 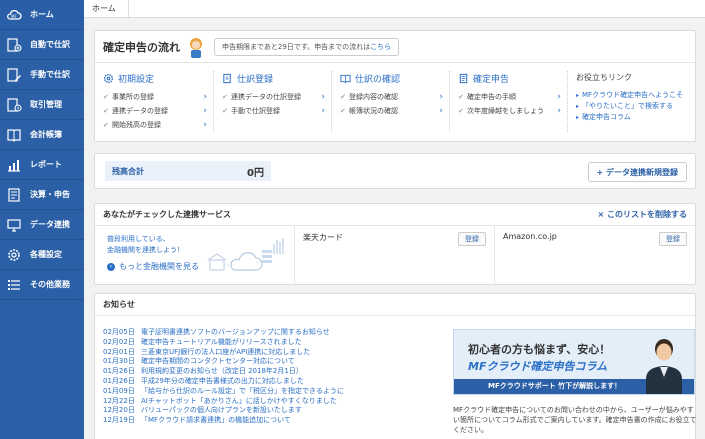 What do you see at coordinates (140, 111) in the screenshot?
I see `flow-row-label: 連携データの登録` at bounding box center [140, 111].